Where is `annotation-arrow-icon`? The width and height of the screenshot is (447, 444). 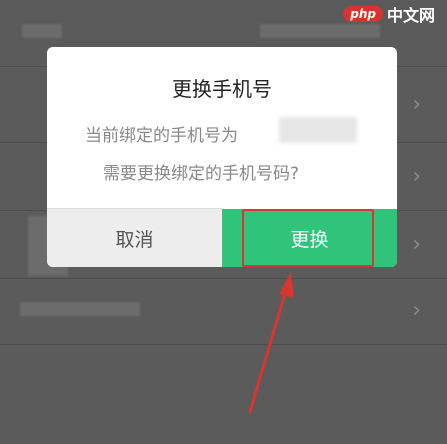 annotation-arrow-icon is located at coordinates (271, 343).